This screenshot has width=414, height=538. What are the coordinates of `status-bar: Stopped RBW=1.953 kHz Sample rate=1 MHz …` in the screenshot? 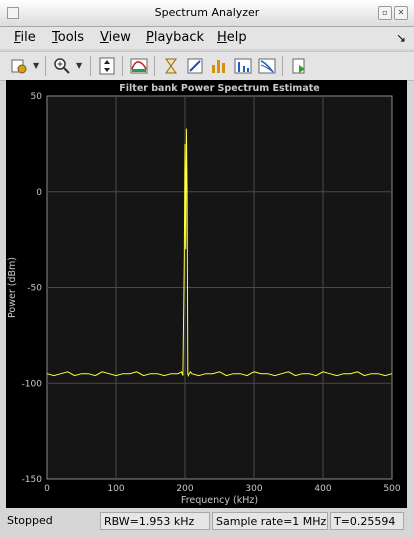 It's located at (207, 524).